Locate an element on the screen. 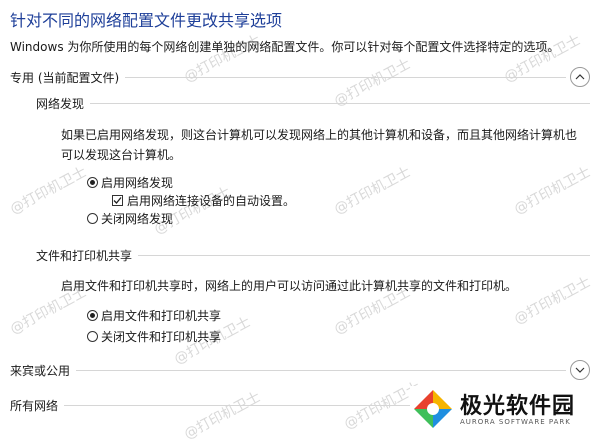 Image resolution: width=600 pixels, height=444 pixels. chevron-up-icon is located at coordinates (580, 77).